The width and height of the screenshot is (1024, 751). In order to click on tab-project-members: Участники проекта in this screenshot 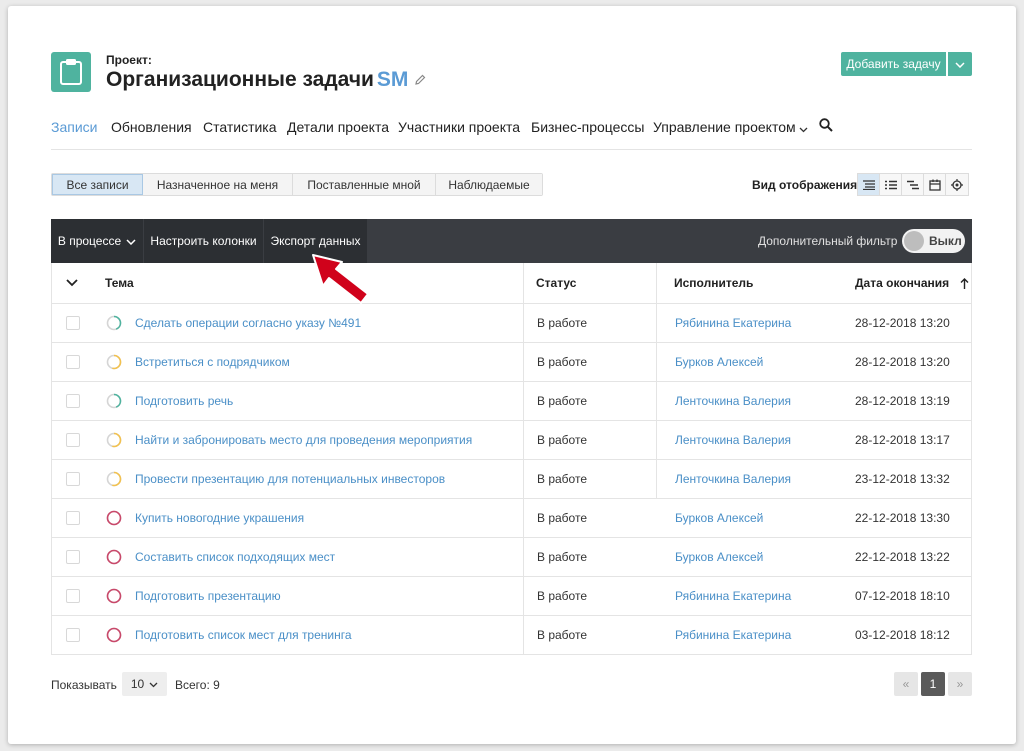, I will do `click(459, 127)`.